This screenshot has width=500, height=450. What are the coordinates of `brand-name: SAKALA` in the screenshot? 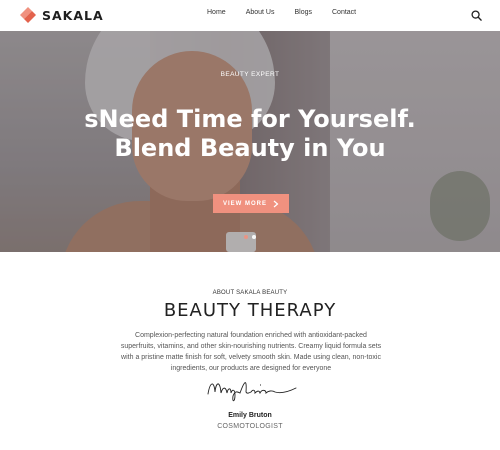 It's located at (73, 15).